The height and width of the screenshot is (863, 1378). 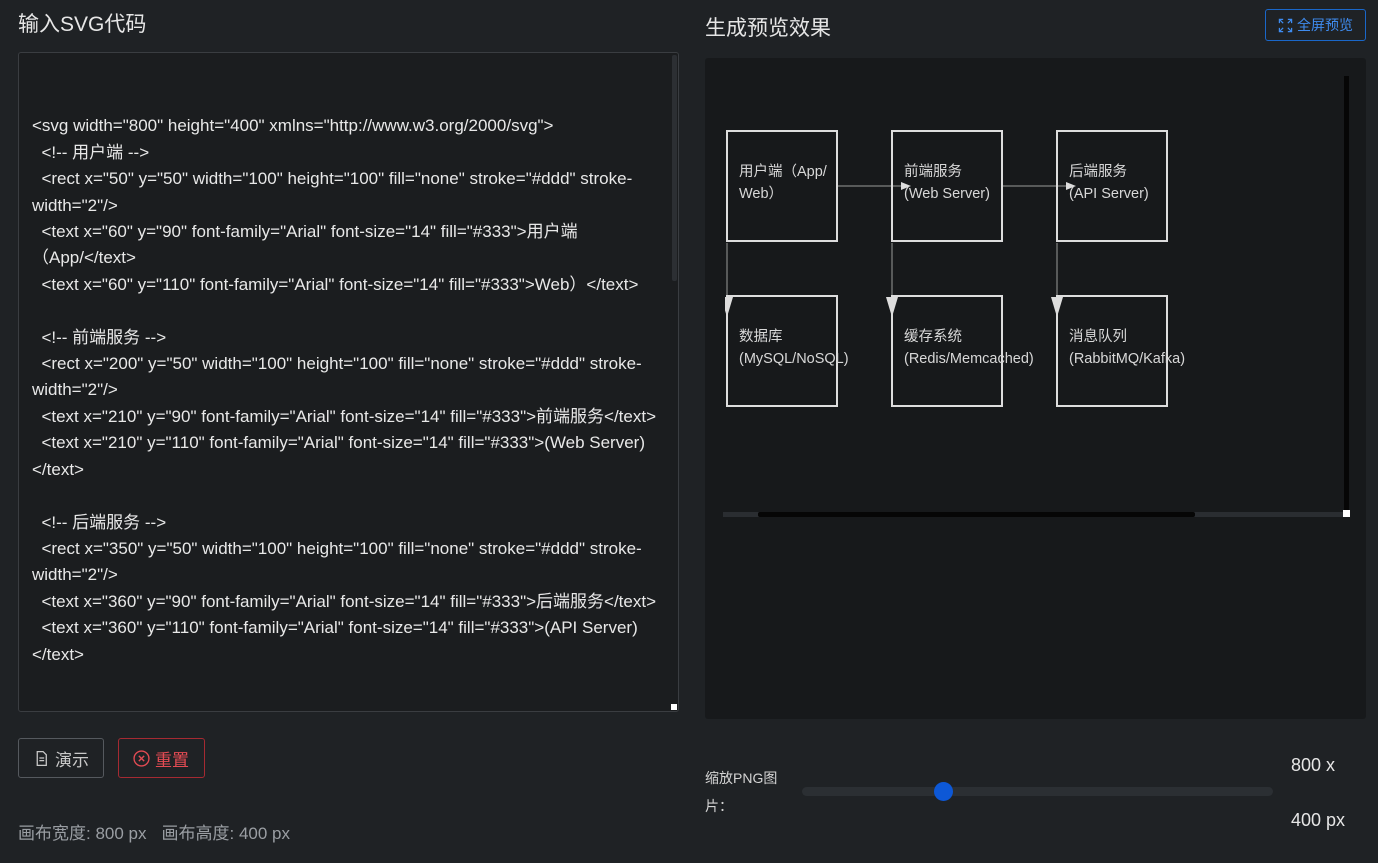 What do you see at coordinates (794, 359) in the screenshot?
I see `node-database-line2: (MySQL/NoSQL)` at bounding box center [794, 359].